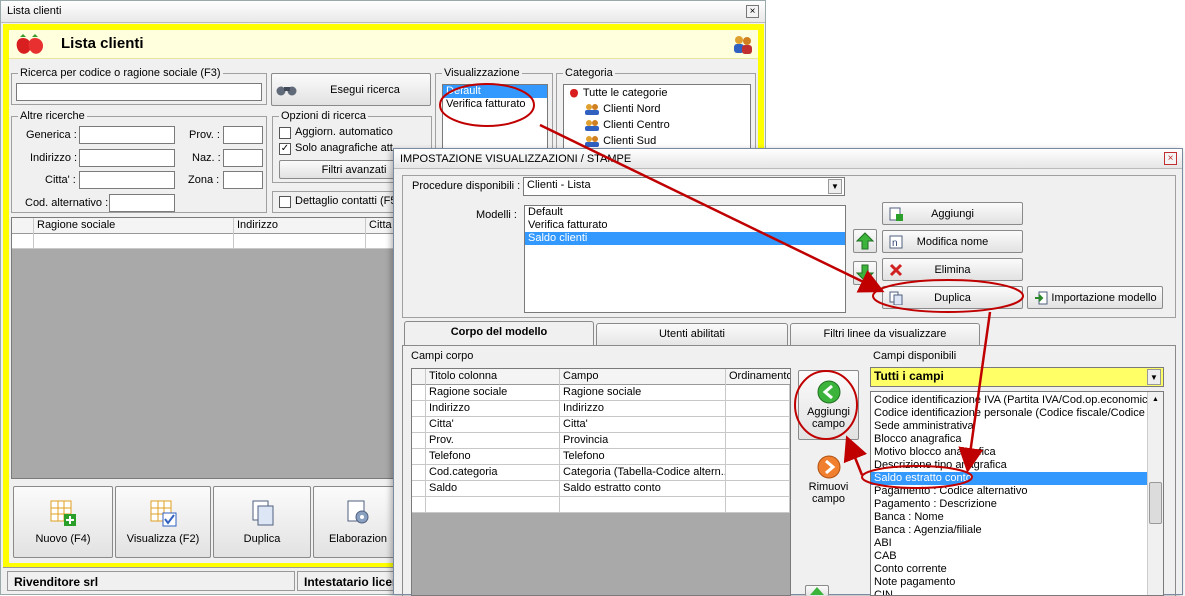 This screenshot has width=1185, height=596. Describe the element at coordinates (134, 226) in the screenshot. I see `grid-col-ragione: Ragione sociale` at that location.